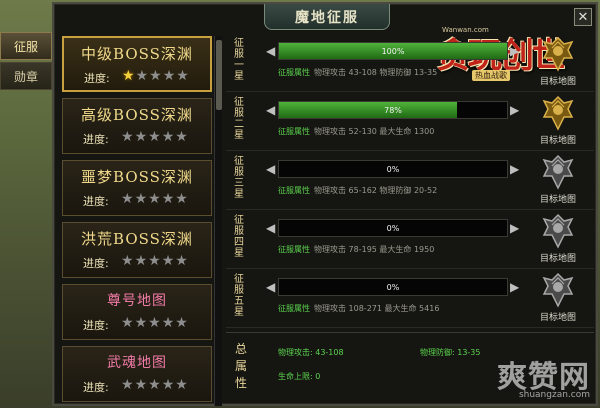 Image resolution: width=600 pixels, height=408 pixels. What do you see at coordinates (218, 221) in the screenshot?
I see `map-list-scrollbar` at bounding box center [218, 221].